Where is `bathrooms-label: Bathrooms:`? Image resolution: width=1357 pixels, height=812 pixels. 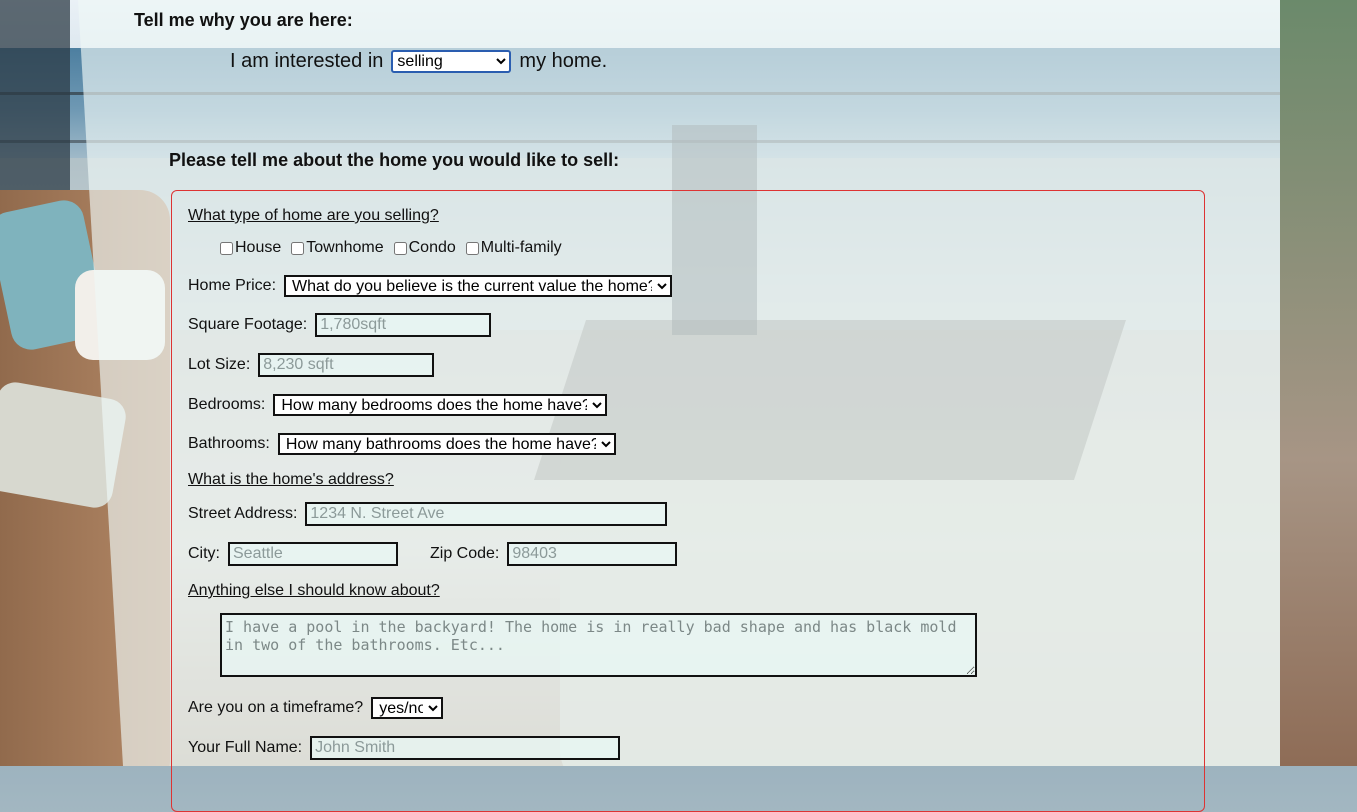
bathrooms-label: Bathrooms: is located at coordinates (229, 443).